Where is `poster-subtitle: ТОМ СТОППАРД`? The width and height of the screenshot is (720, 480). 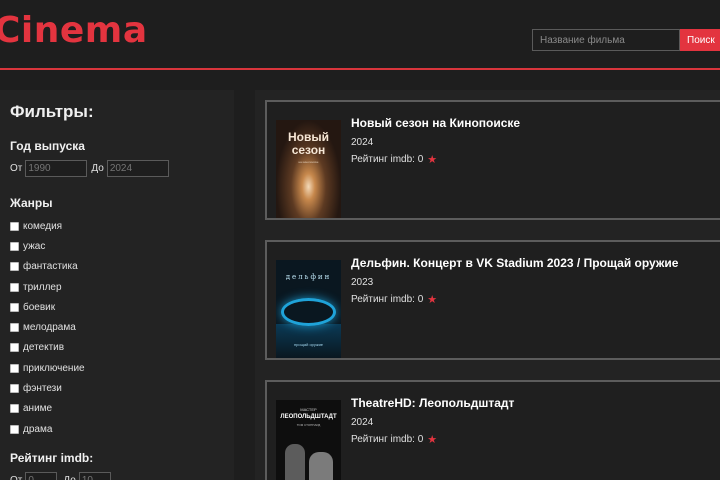
poster-subtitle: ТОМ СТОППАРД is located at coordinates (308, 425).